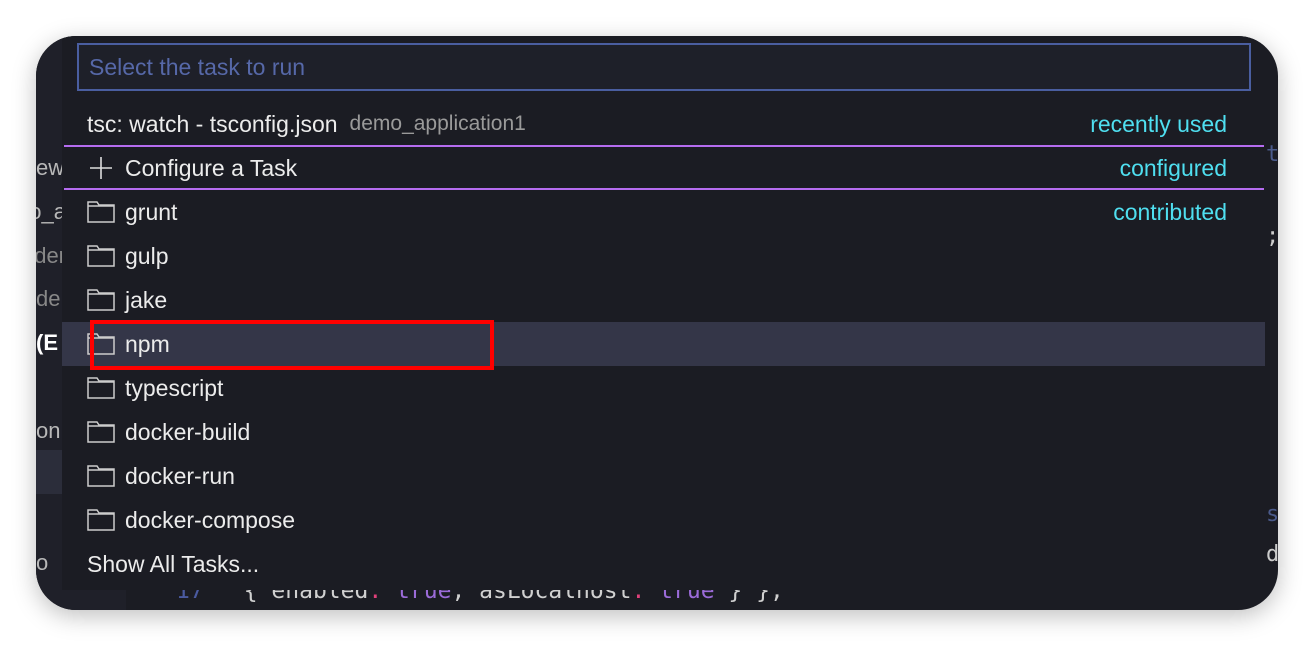  What do you see at coordinates (211, 167) in the screenshot?
I see `task-label: Configure a Task` at bounding box center [211, 167].